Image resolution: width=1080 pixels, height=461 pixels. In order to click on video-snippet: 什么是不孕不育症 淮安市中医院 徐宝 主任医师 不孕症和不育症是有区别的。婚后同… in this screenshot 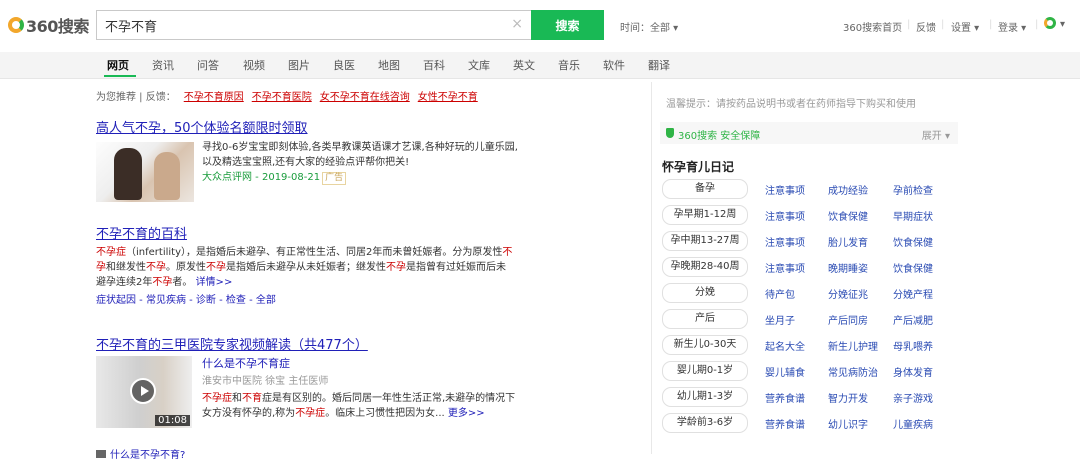, I will do `click(372, 388)`.